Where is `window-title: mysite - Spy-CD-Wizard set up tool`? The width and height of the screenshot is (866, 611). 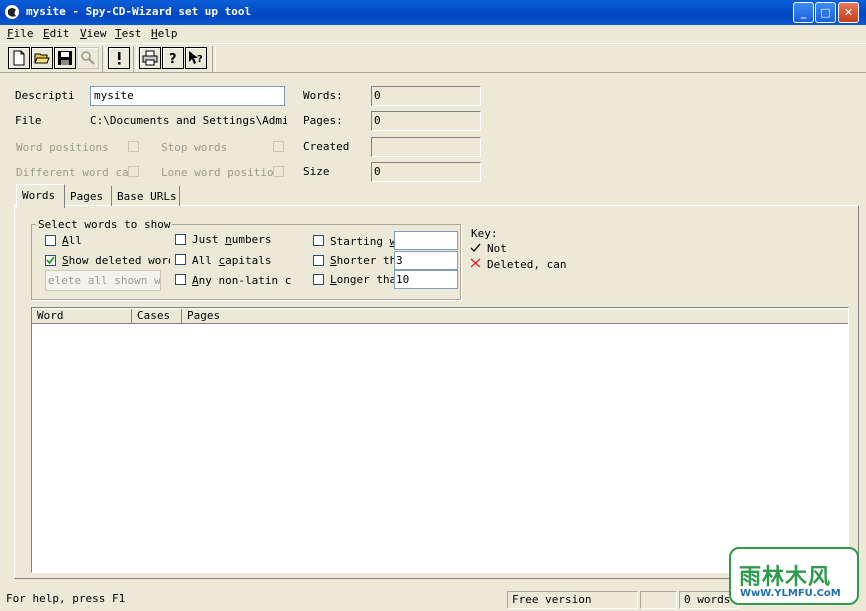
window-title: mysite - Spy-CD-Wizard set up tool is located at coordinates (139, 11).